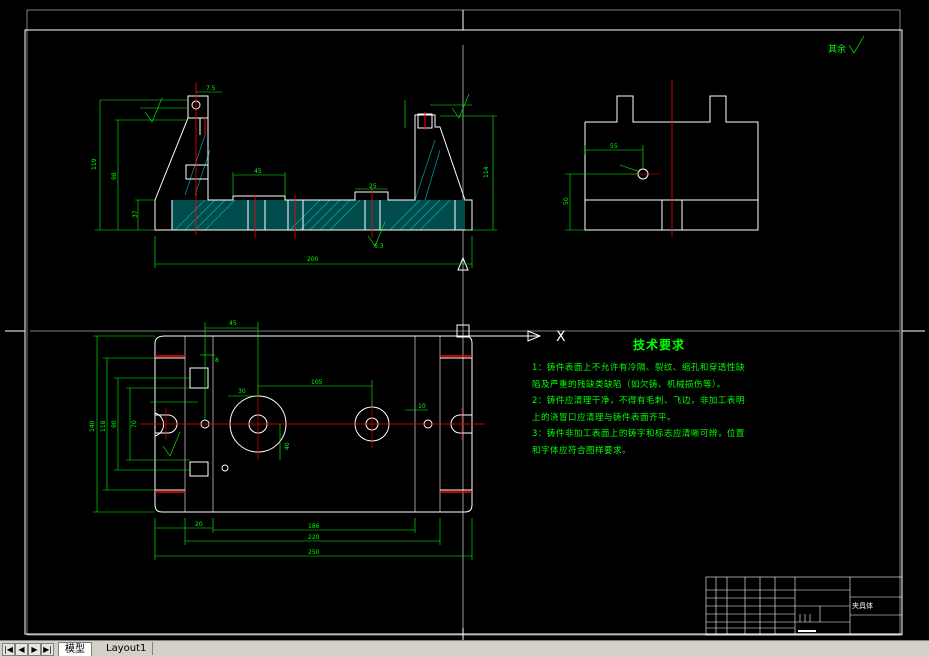 The width and height of the screenshot is (929, 657). I want to click on roughness-note: 其余, so click(837, 50).